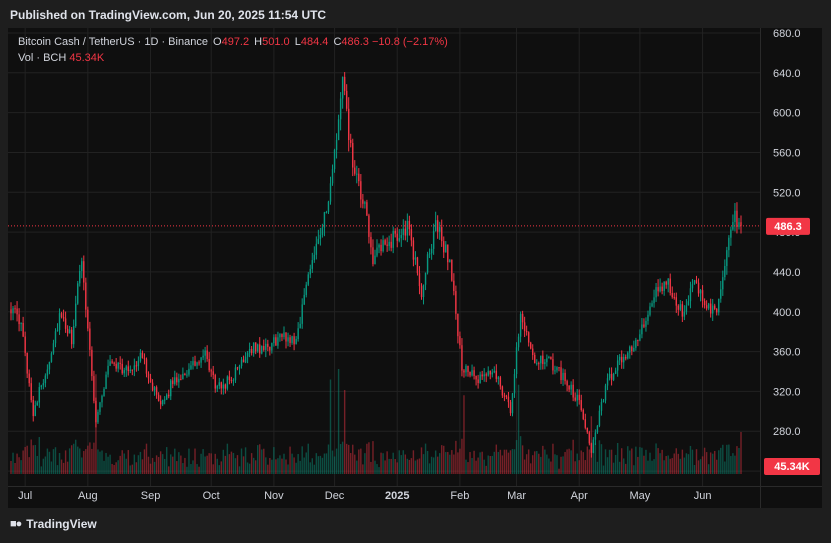 This screenshot has height=543, width=831. I want to click on tradingview-logo: ■● TradingView, so click(53, 524).